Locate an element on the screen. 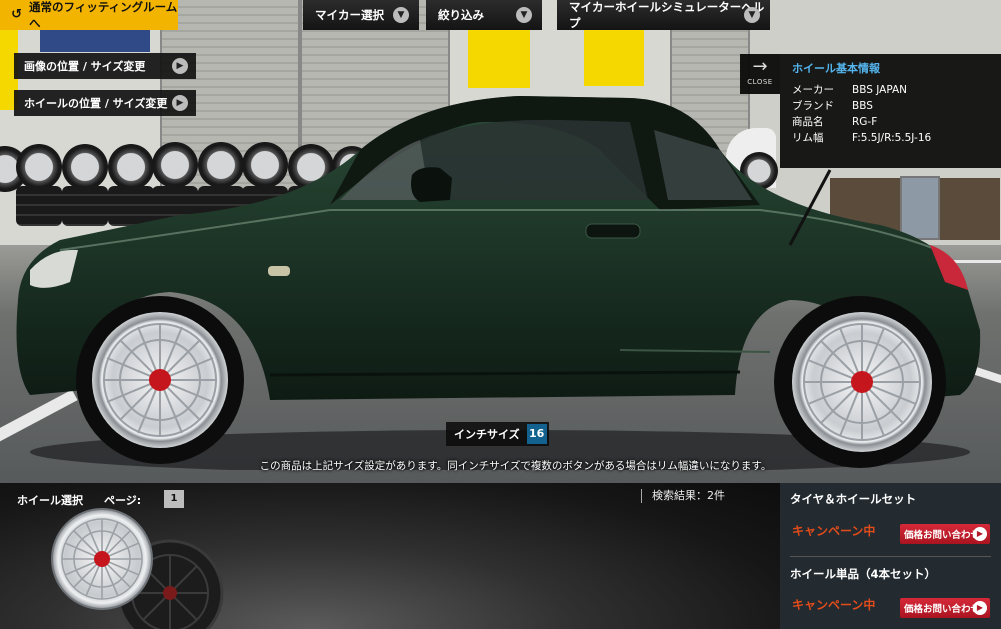 Image resolution: width=1001 pixels, height=629 pixels. set-title: タイヤ＆ホイールセット is located at coordinates (853, 499).